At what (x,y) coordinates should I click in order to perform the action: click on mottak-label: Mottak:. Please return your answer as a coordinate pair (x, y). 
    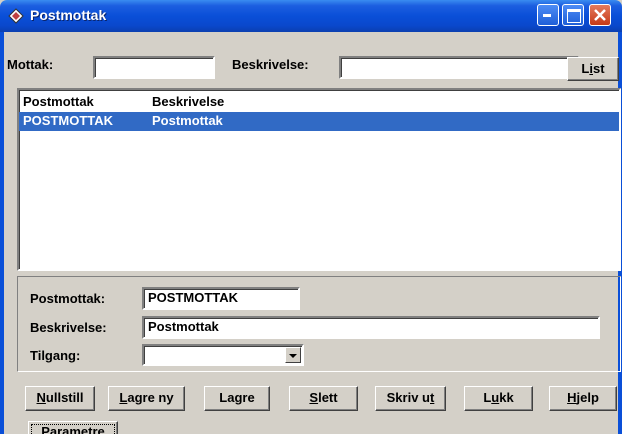
    Looking at the image, I should click on (30, 64).